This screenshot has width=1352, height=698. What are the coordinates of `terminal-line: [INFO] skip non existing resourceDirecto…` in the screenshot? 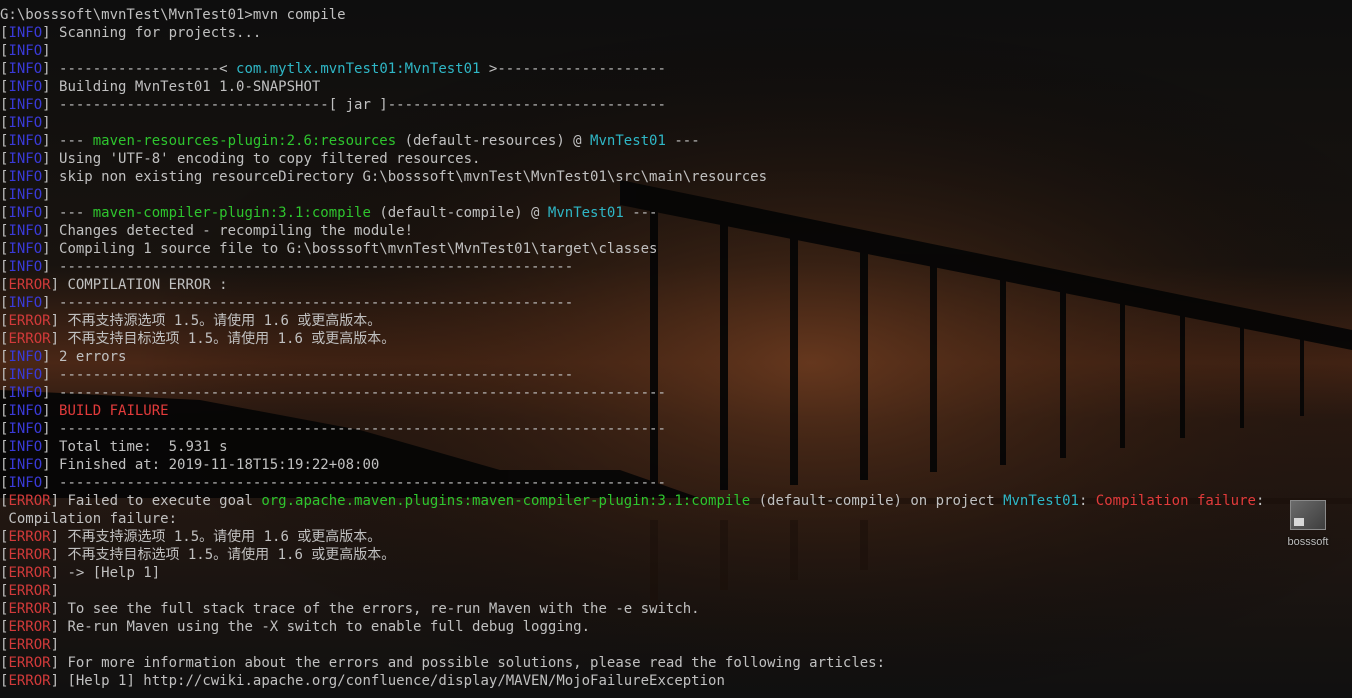 It's located at (676, 177).